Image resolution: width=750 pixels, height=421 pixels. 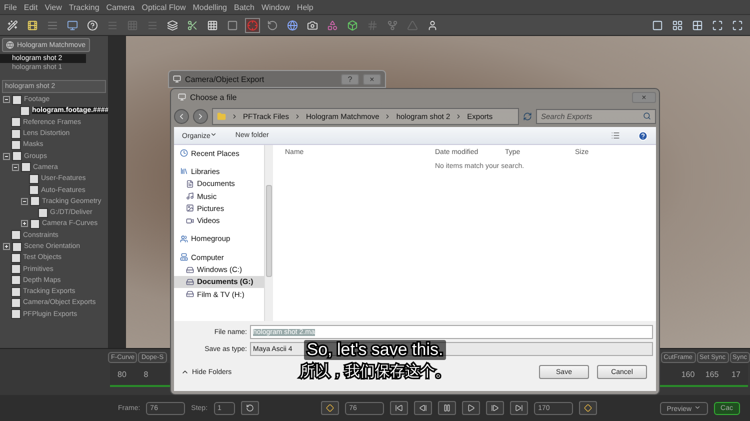 What do you see at coordinates (688, 374) in the screenshot?
I see `tick-label: 160` at bounding box center [688, 374].